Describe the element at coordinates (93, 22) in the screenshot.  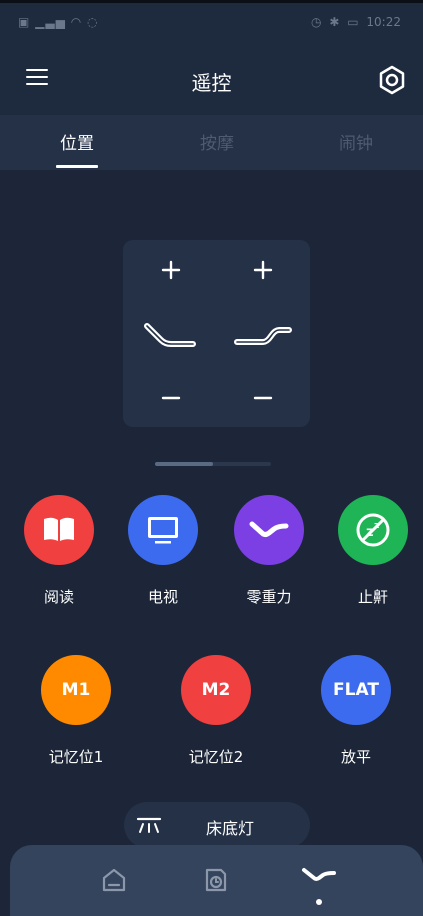
I see `hotspot-icon: ◌` at that location.